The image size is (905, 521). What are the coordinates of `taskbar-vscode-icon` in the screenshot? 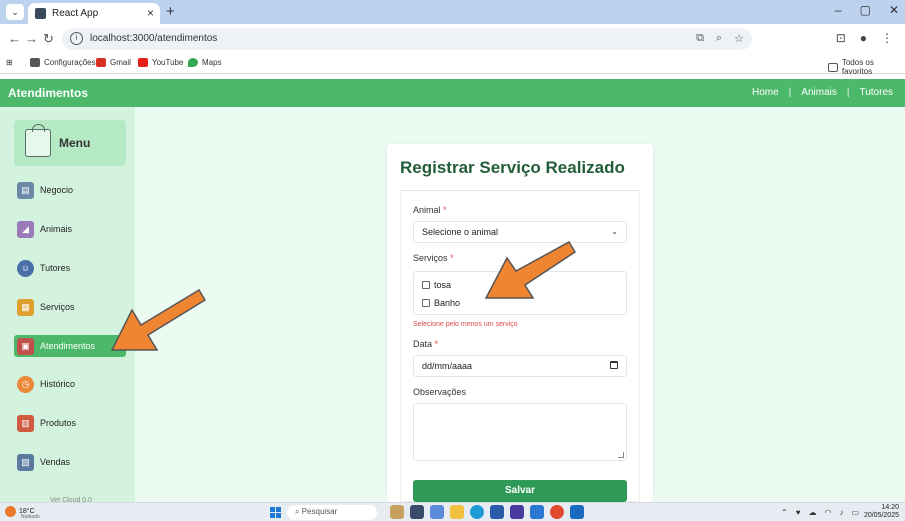 It's located at (537, 512).